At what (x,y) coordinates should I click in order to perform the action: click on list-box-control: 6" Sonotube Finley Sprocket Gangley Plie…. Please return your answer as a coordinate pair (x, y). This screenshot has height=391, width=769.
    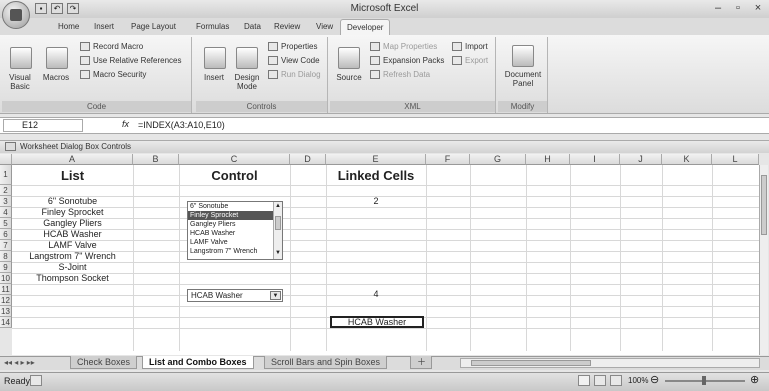
    Looking at the image, I should click on (235, 230).